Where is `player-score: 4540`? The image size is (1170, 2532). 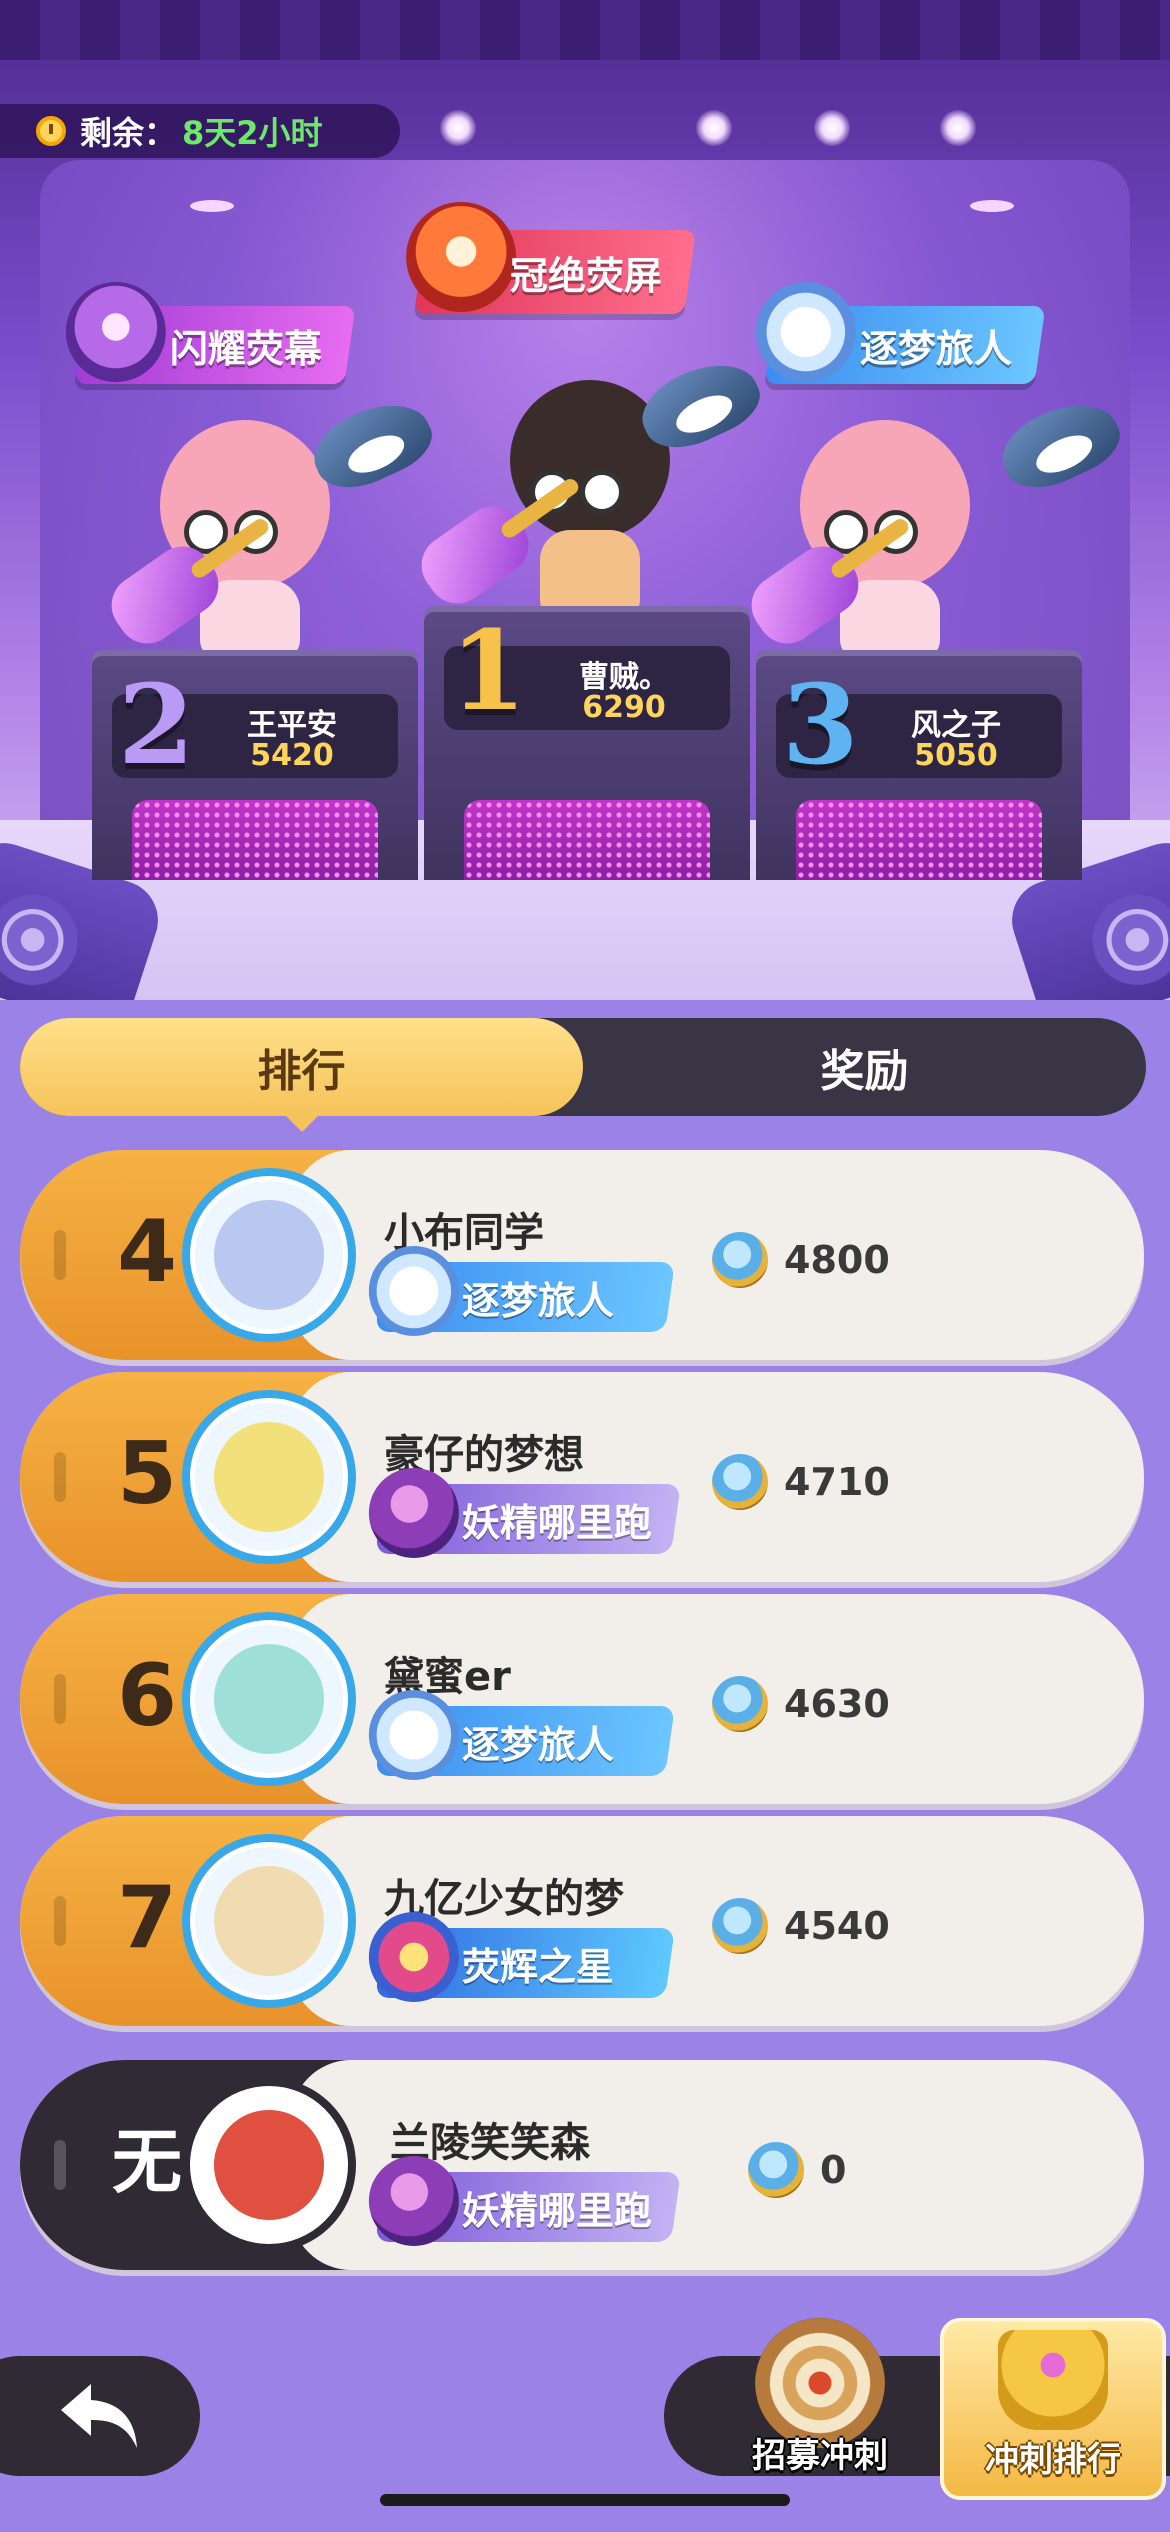
player-score: 4540 is located at coordinates (837, 1926).